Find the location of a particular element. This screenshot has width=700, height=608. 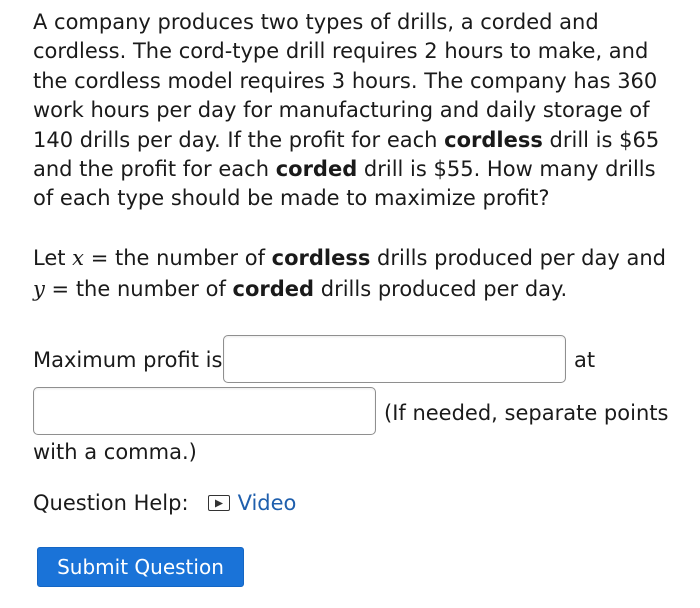

separator-hint-continued: with a comma.) is located at coordinates (115, 452).